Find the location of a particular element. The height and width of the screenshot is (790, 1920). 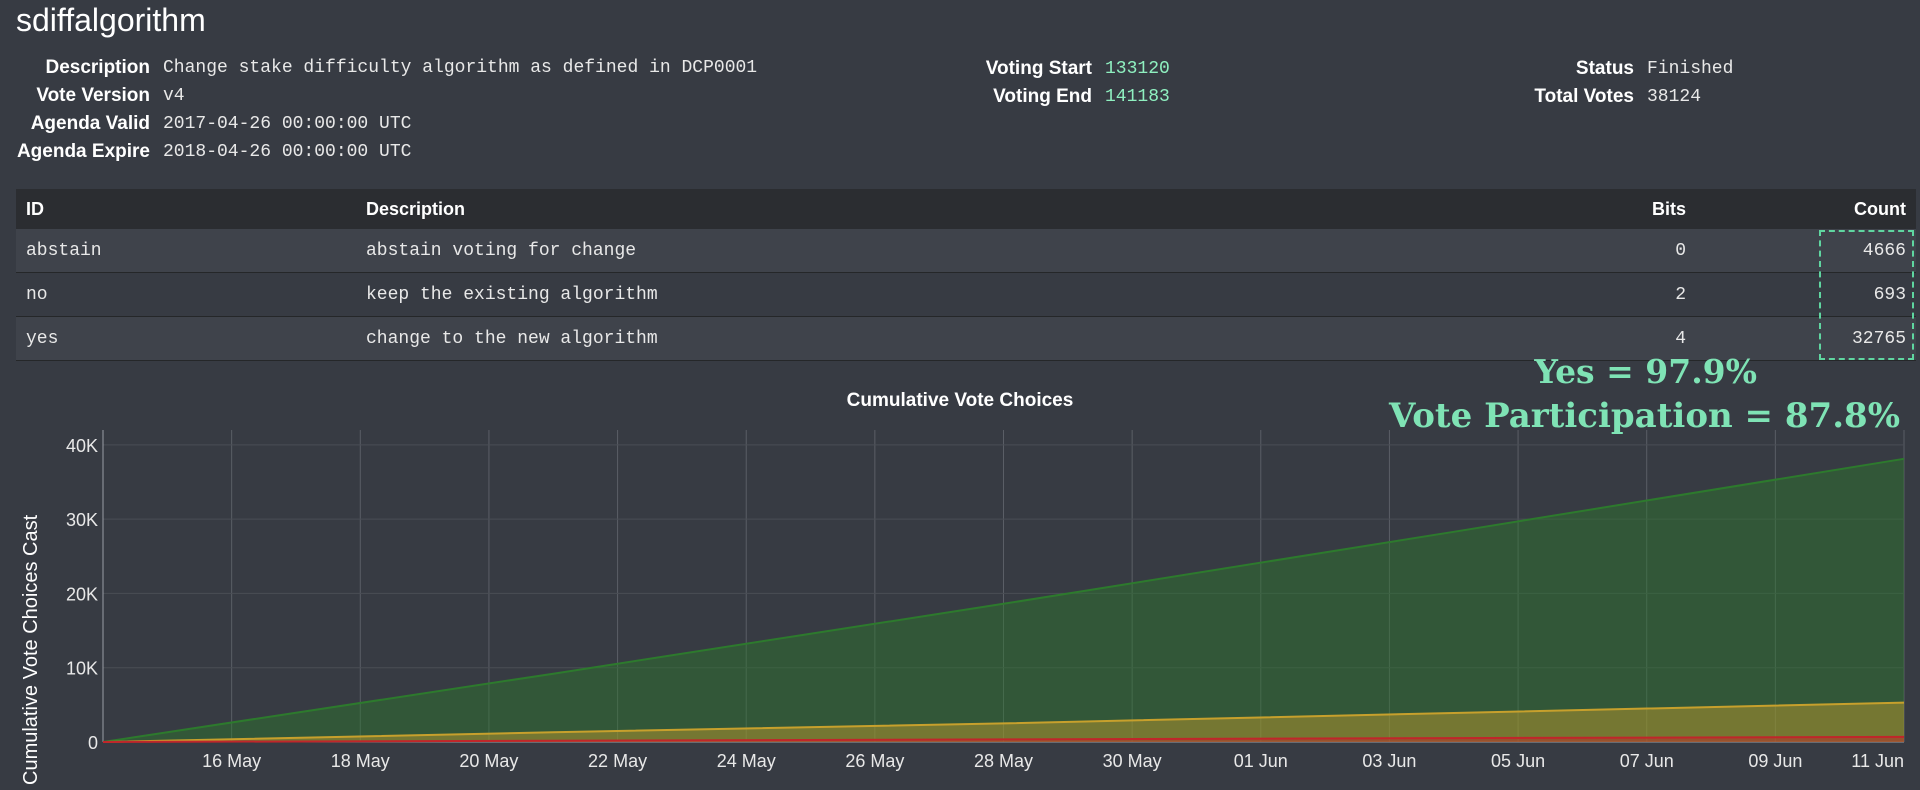

x-tick-label: 11 Jun is located at coordinates (1877, 761).